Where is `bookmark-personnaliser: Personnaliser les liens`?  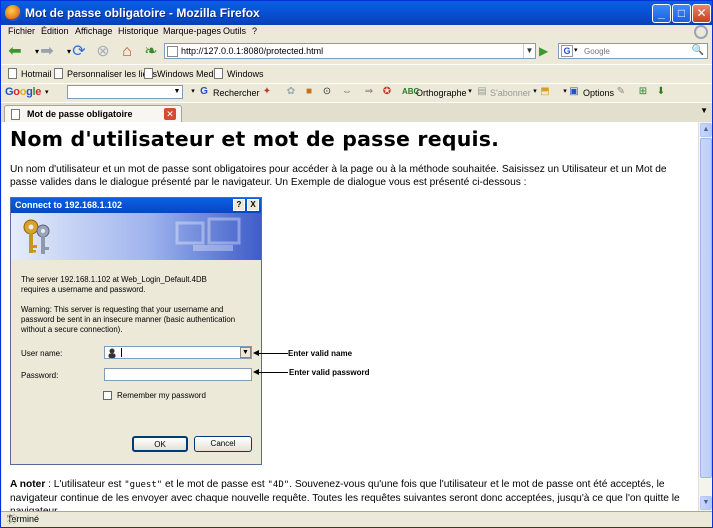 bookmark-personnaliser: Personnaliser les liens is located at coordinates (105, 73).